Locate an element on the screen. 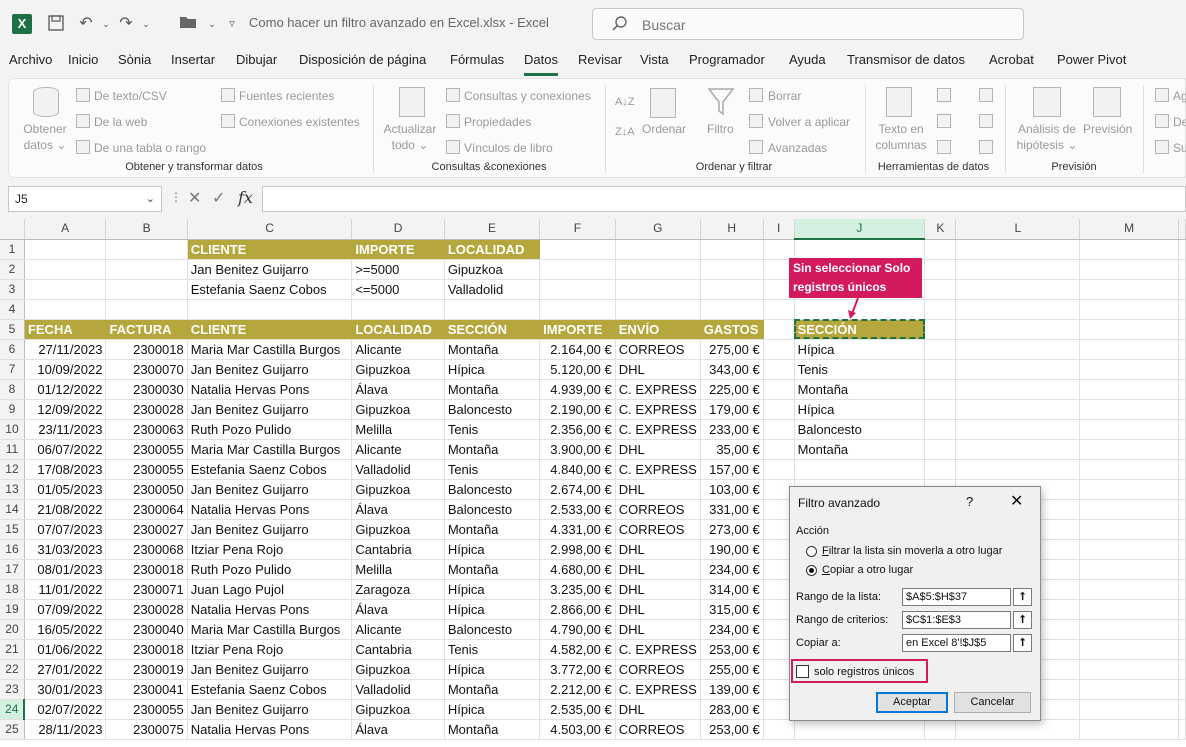  cell-m2 is located at coordinates (1129, 269).